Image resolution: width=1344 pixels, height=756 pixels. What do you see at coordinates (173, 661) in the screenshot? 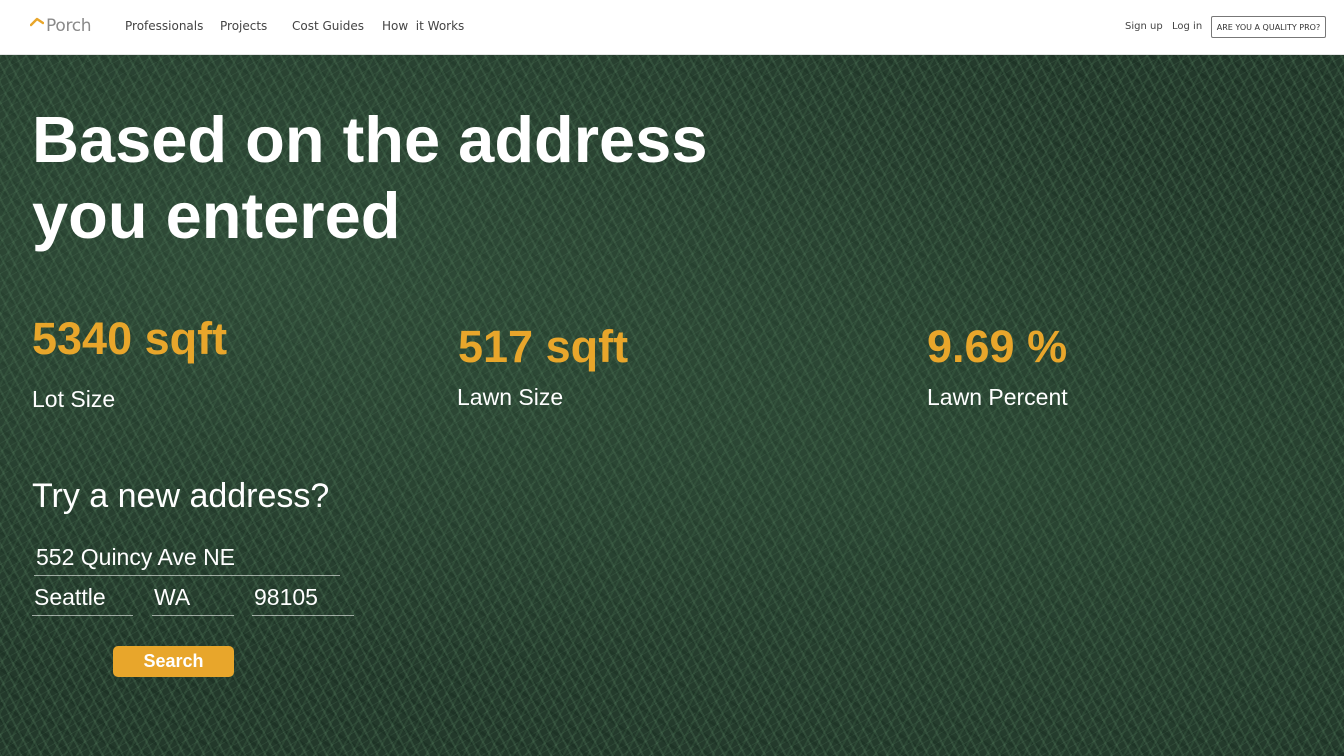
I see `search-button: Search` at bounding box center [173, 661].